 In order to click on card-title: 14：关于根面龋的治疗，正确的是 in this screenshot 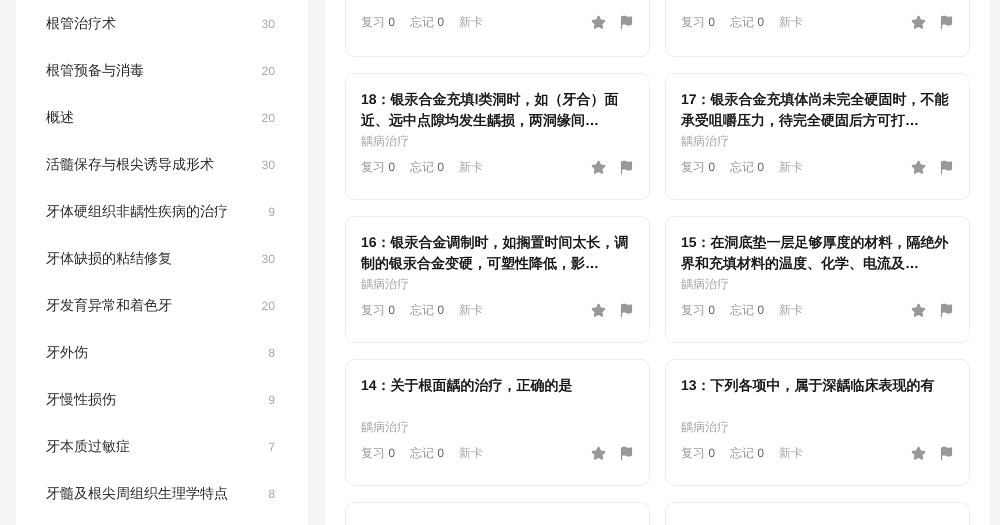, I will do `click(467, 385)`.